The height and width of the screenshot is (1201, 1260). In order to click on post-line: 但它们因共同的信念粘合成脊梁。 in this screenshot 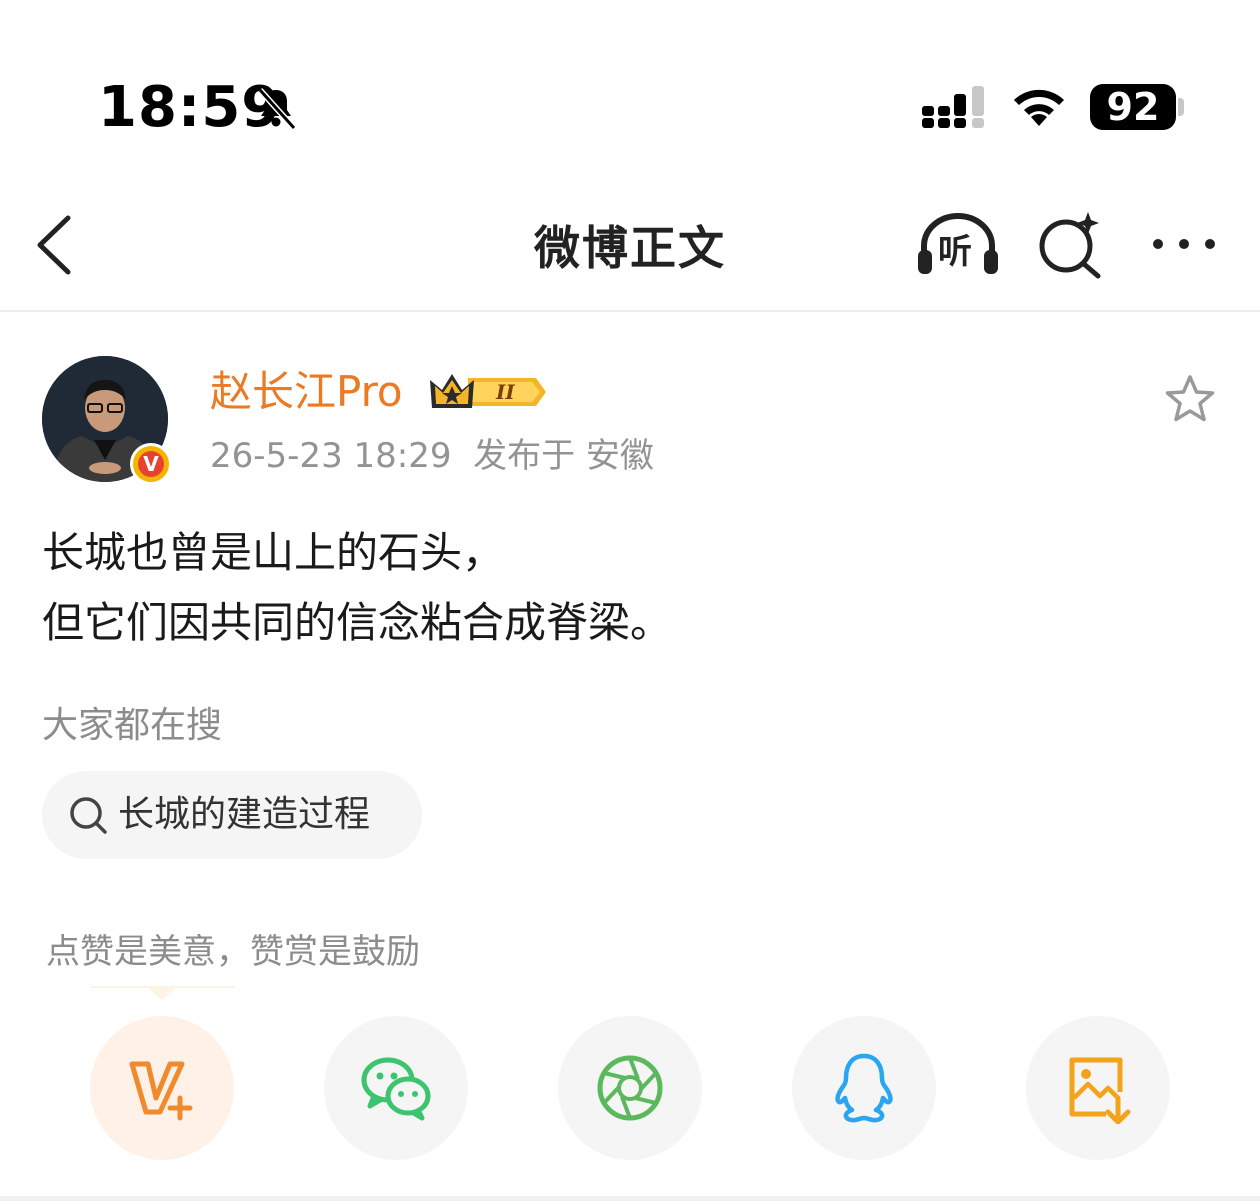, I will do `click(357, 622)`.